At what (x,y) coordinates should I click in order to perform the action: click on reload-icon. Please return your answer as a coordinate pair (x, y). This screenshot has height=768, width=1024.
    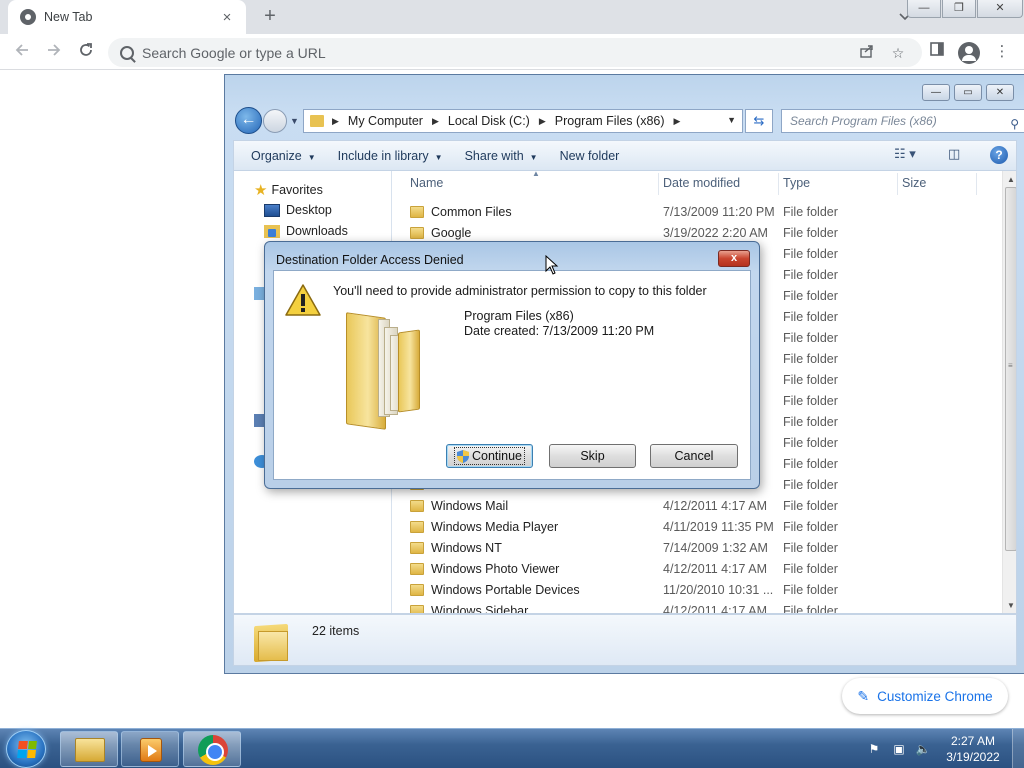
    Looking at the image, I should click on (86, 53).